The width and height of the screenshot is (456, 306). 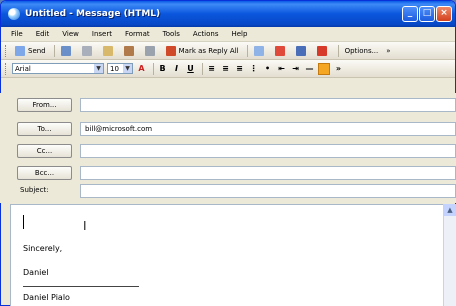 What do you see at coordinates (427, 14) in the screenshot?
I see `maximize-button: □` at bounding box center [427, 14].